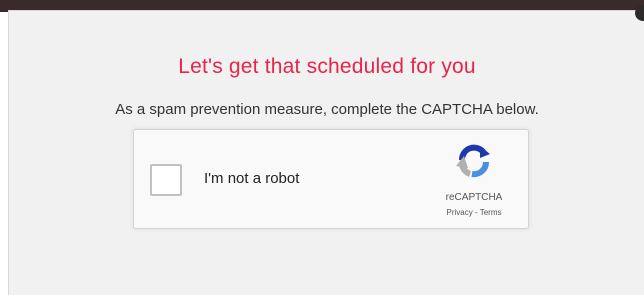 The height and width of the screenshot is (295, 644). I want to click on not-a-robot-checkbox, so click(166, 180).